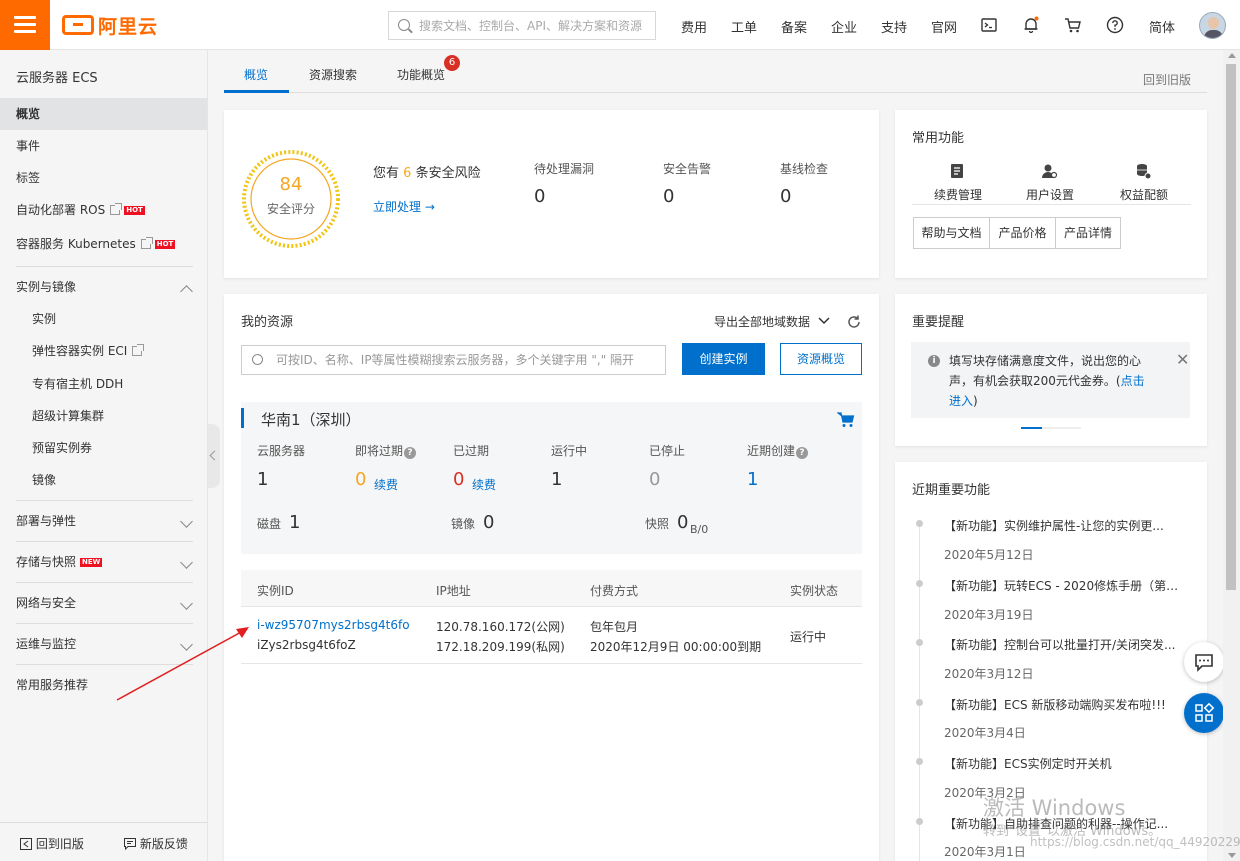 The height and width of the screenshot is (861, 1240). Describe the element at coordinates (1022, 233) in the screenshot. I see `pricing-button: 产品价格` at that location.